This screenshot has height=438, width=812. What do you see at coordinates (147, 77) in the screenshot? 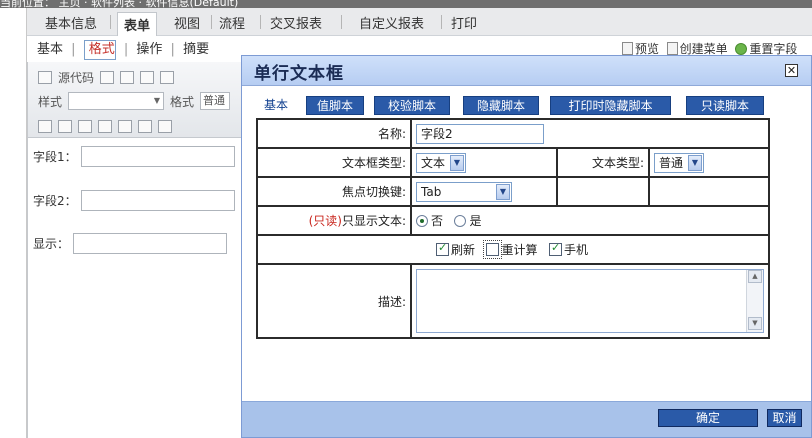
I see `paste-icon` at bounding box center [147, 77].